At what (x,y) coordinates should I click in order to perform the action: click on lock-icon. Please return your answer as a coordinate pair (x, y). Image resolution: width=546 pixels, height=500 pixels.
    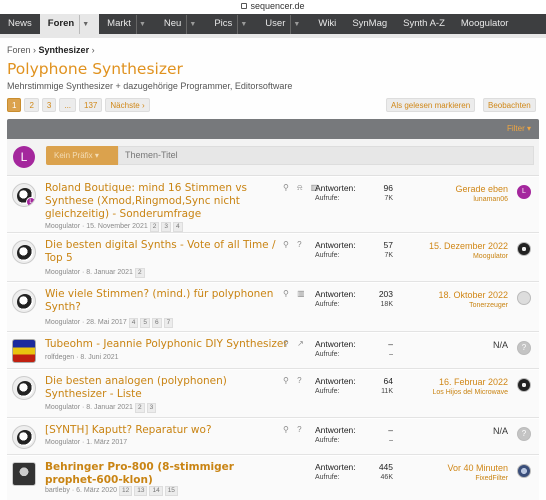
    Looking at the image, I should click on (244, 6).